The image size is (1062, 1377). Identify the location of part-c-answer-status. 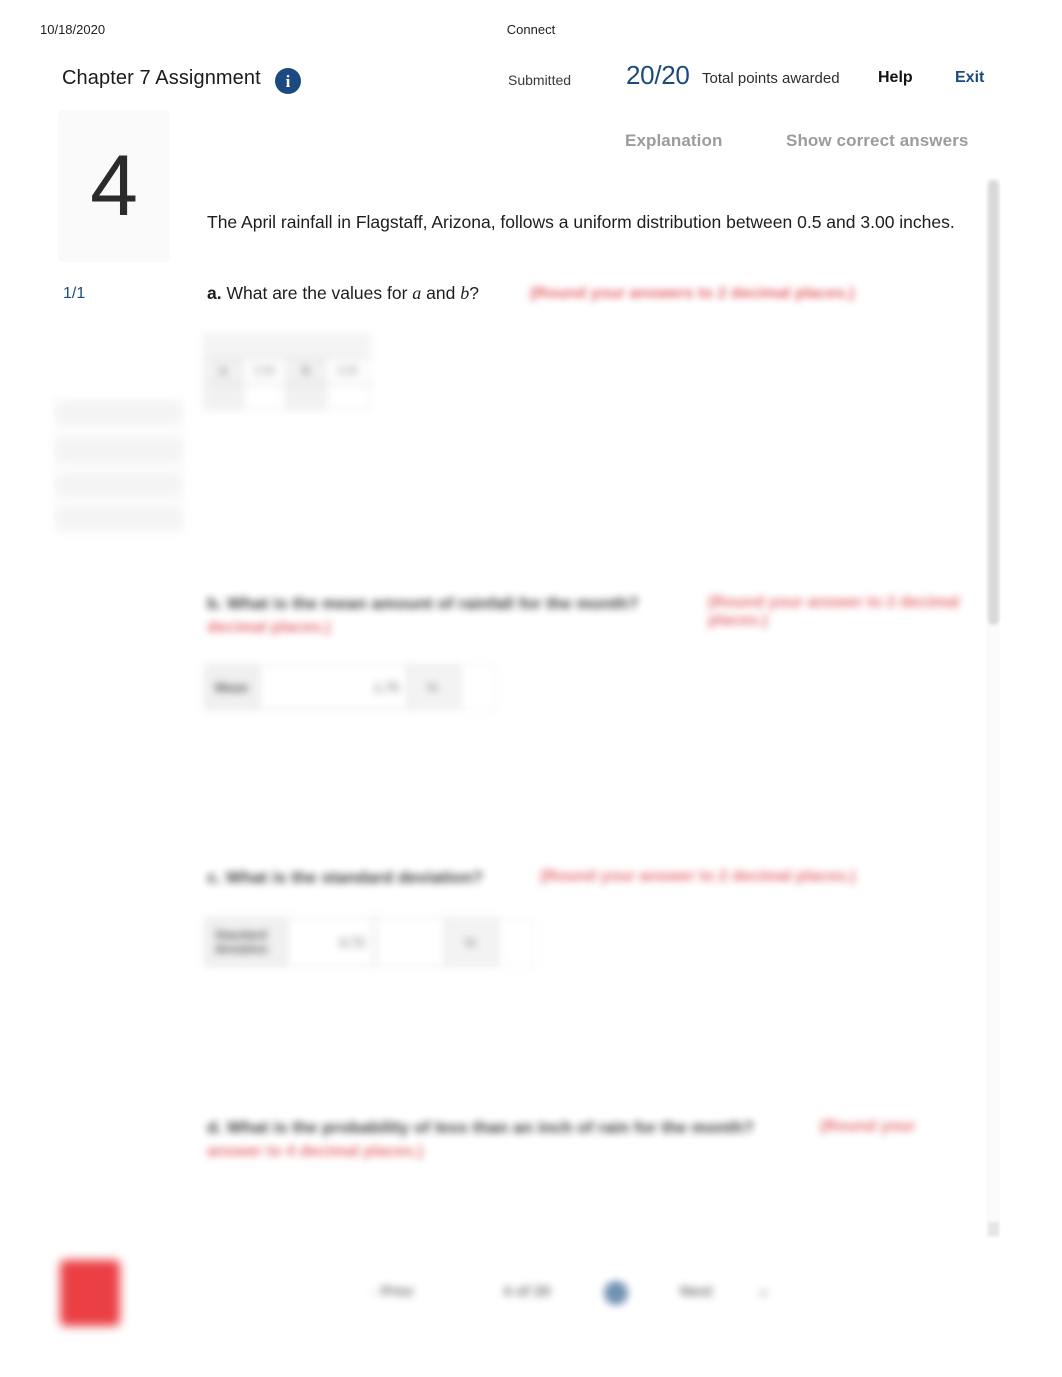
(516, 942).